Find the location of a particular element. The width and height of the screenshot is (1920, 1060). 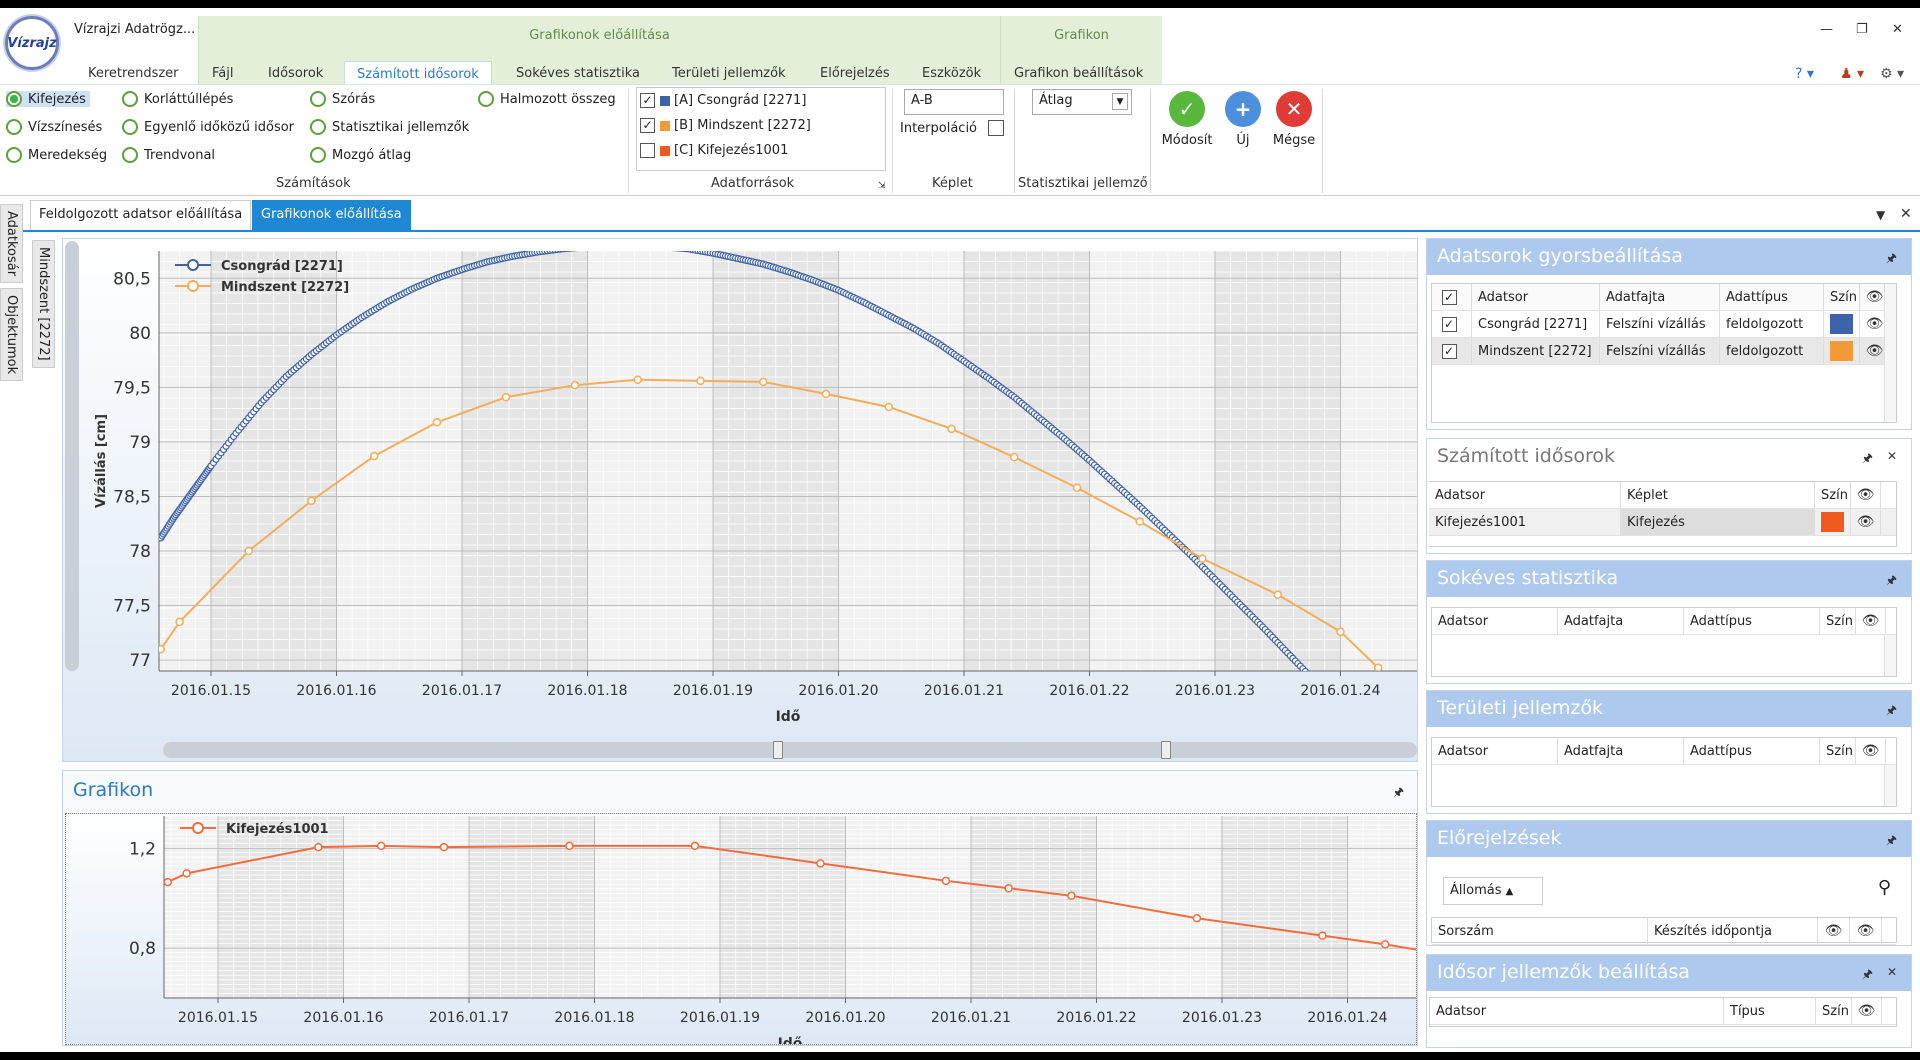

radio-trendvonal: Trendvonal is located at coordinates (168, 155).